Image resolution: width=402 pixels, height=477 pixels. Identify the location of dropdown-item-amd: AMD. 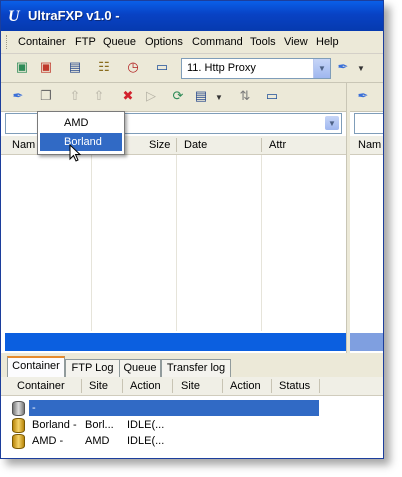
(81, 123).